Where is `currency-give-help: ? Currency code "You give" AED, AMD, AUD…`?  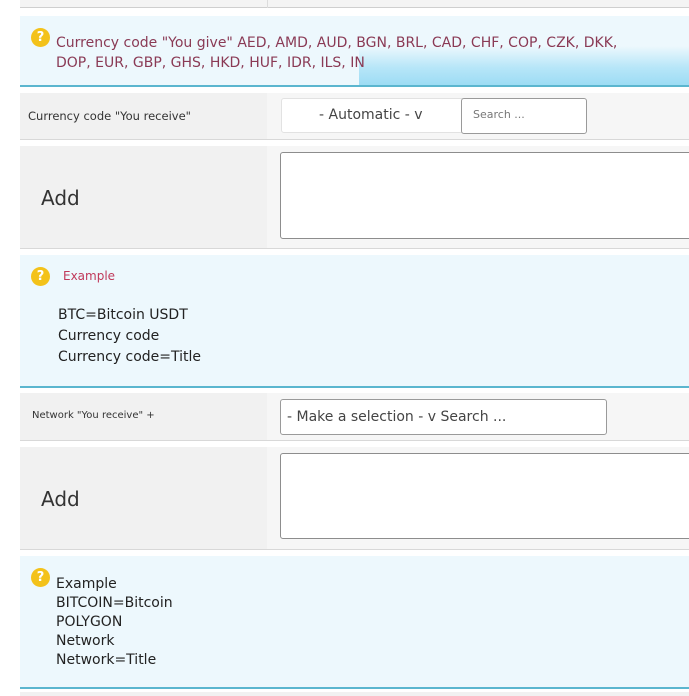
currency-give-help: ? Currency code "You give" AED, AMD, AUD… is located at coordinates (354, 51).